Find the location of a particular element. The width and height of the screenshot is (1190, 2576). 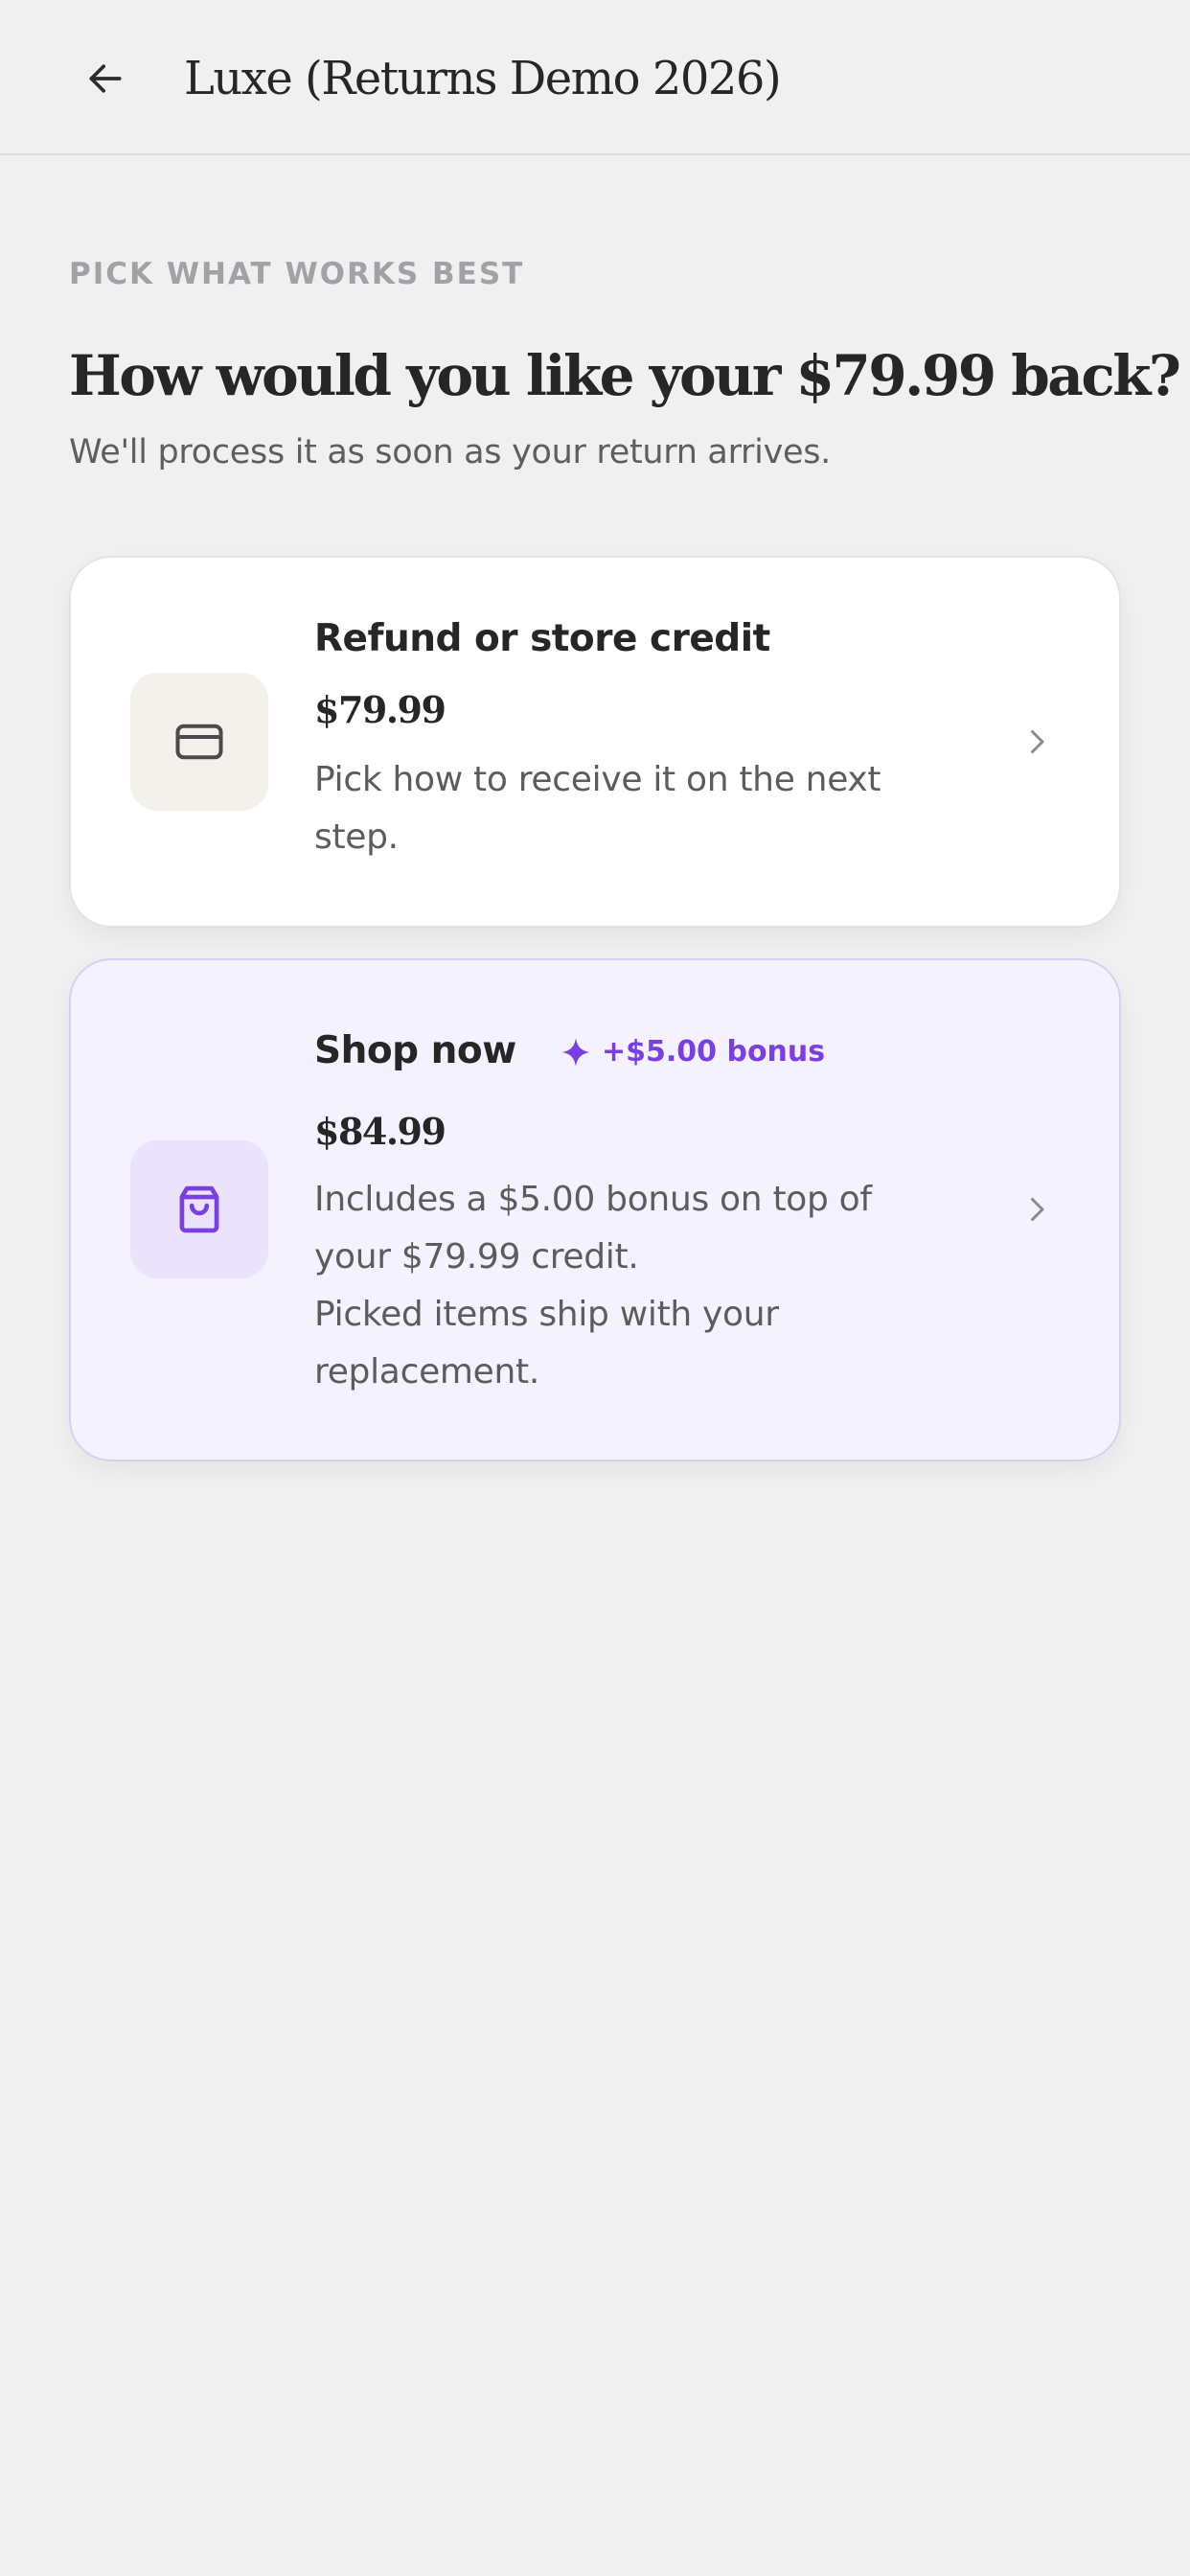

refund-option-price: $79.99 is located at coordinates (380, 709).